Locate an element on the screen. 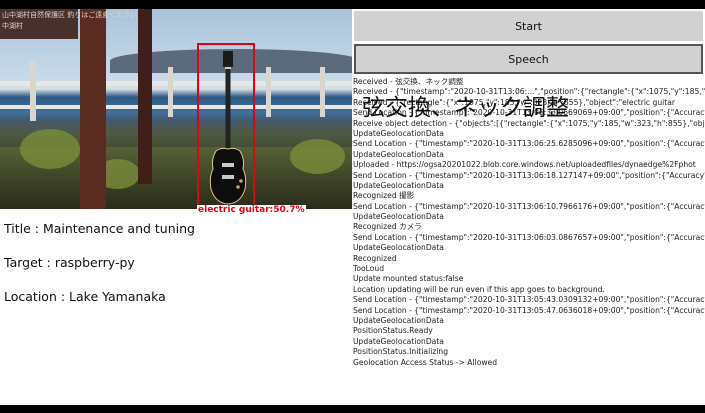 Image resolution: width=705 pixels, height=413 pixels. log-entry: Recognized カメラ is located at coordinates (387, 227).